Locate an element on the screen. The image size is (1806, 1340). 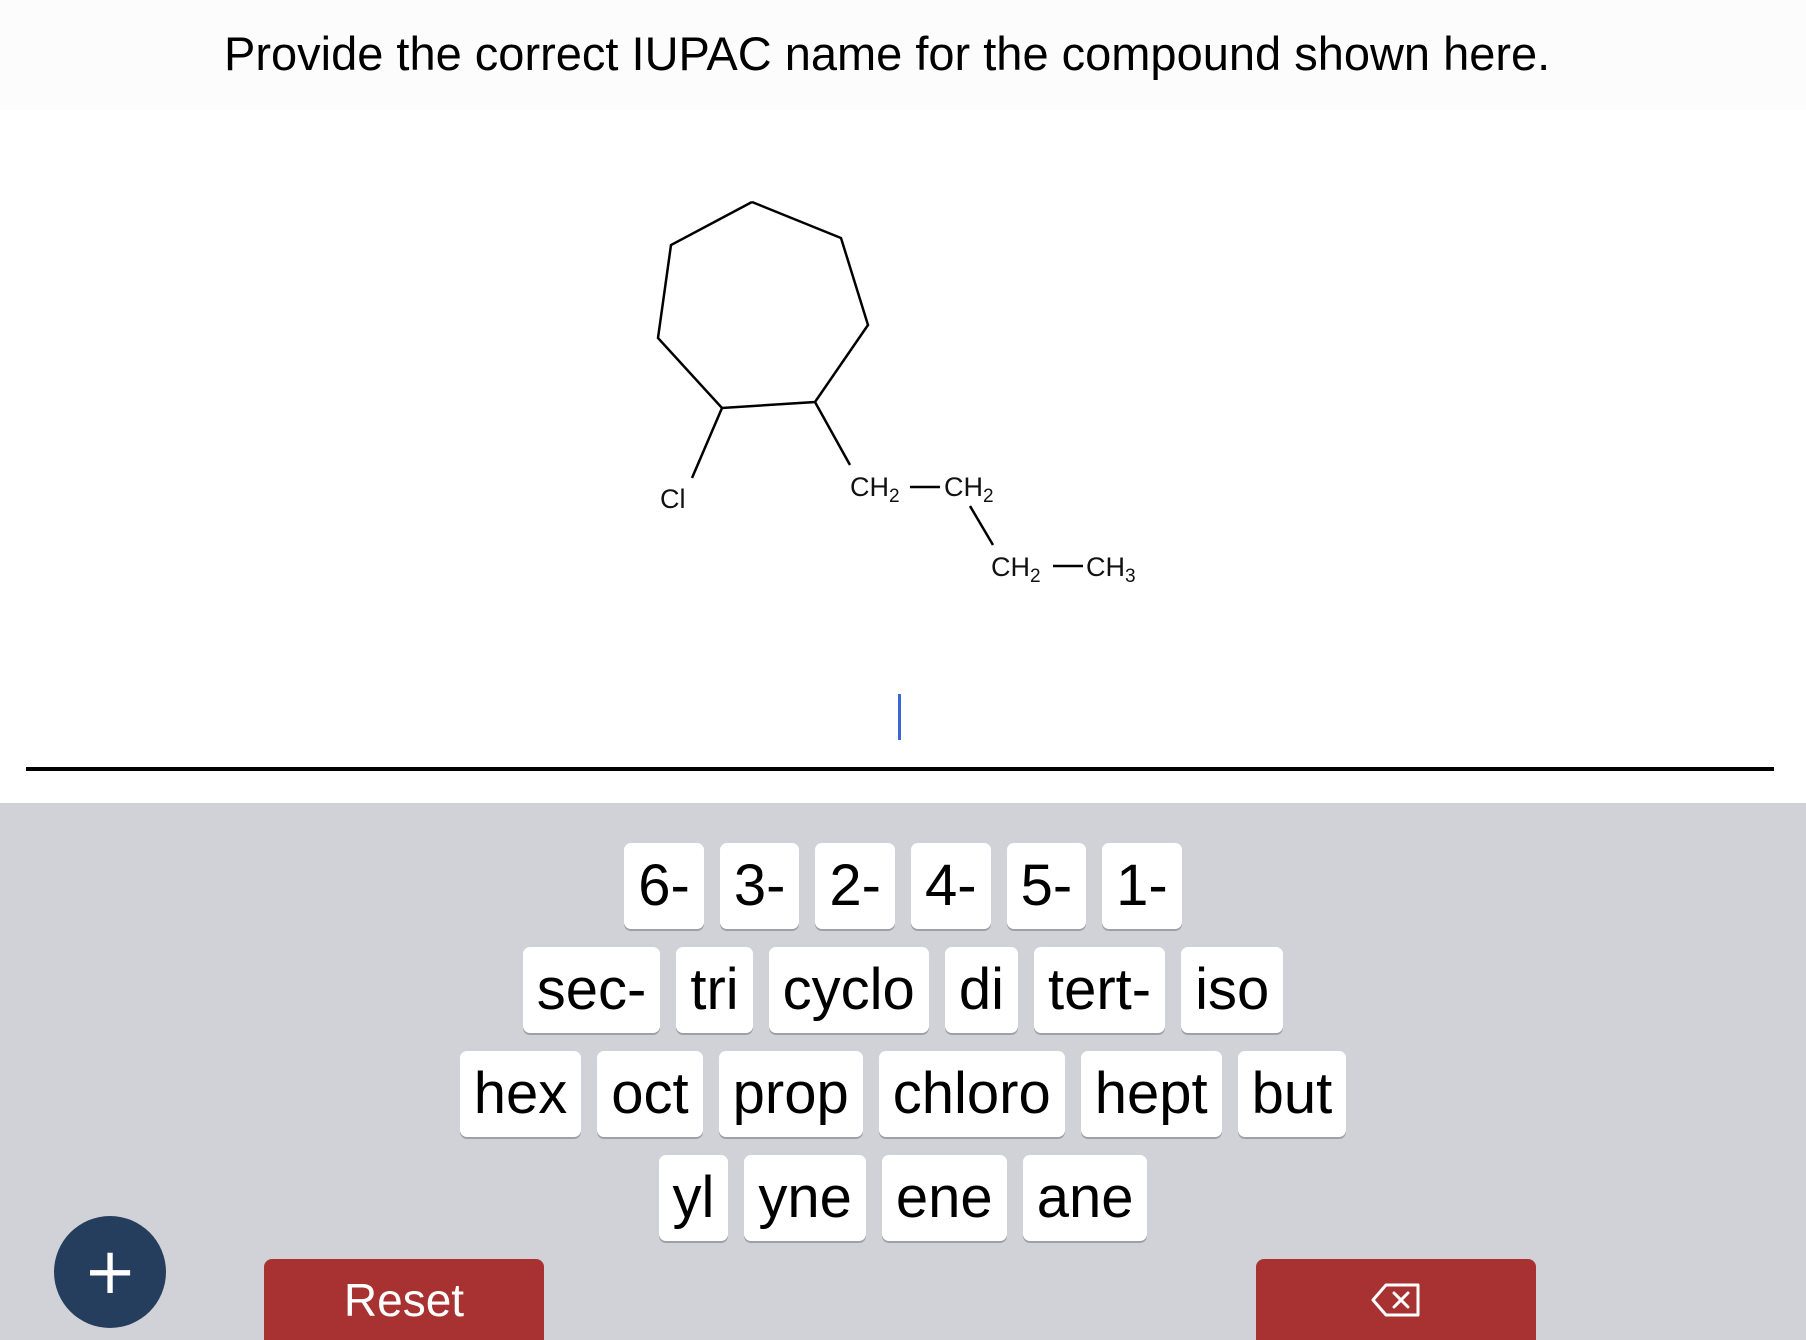
key-1: 1- is located at coordinates (1142, 886).